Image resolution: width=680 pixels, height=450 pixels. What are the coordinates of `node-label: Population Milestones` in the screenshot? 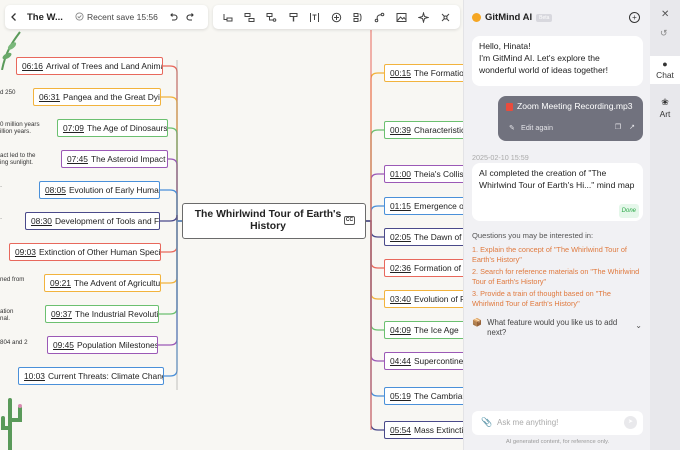 It's located at (117, 345).